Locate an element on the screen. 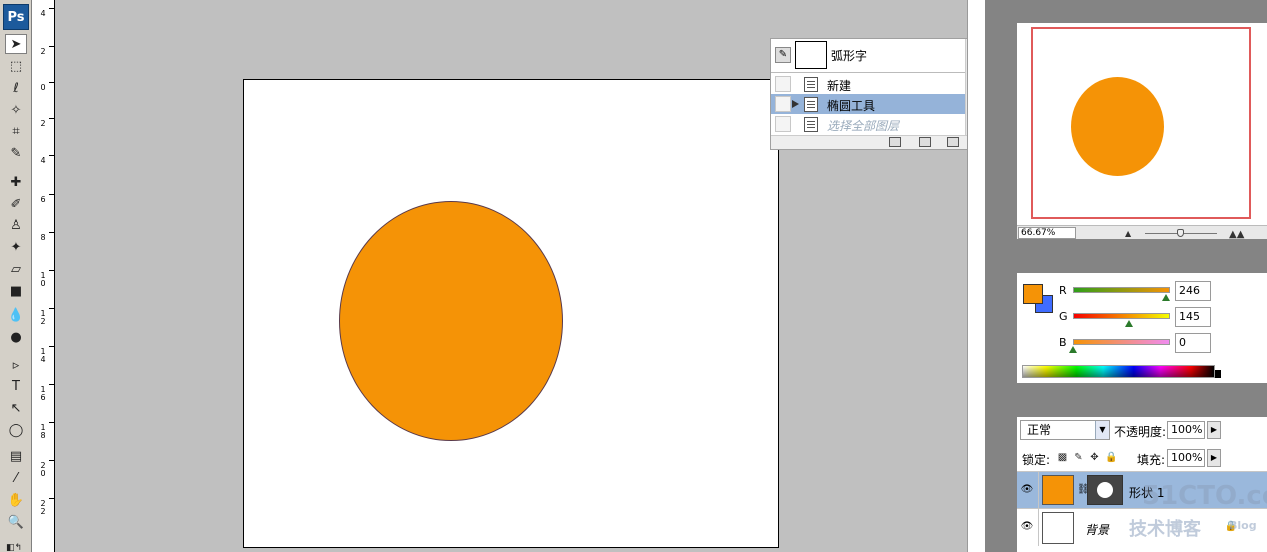 This screenshot has width=1267, height=552. history-item-new: 新建 is located at coordinates (869, 84).